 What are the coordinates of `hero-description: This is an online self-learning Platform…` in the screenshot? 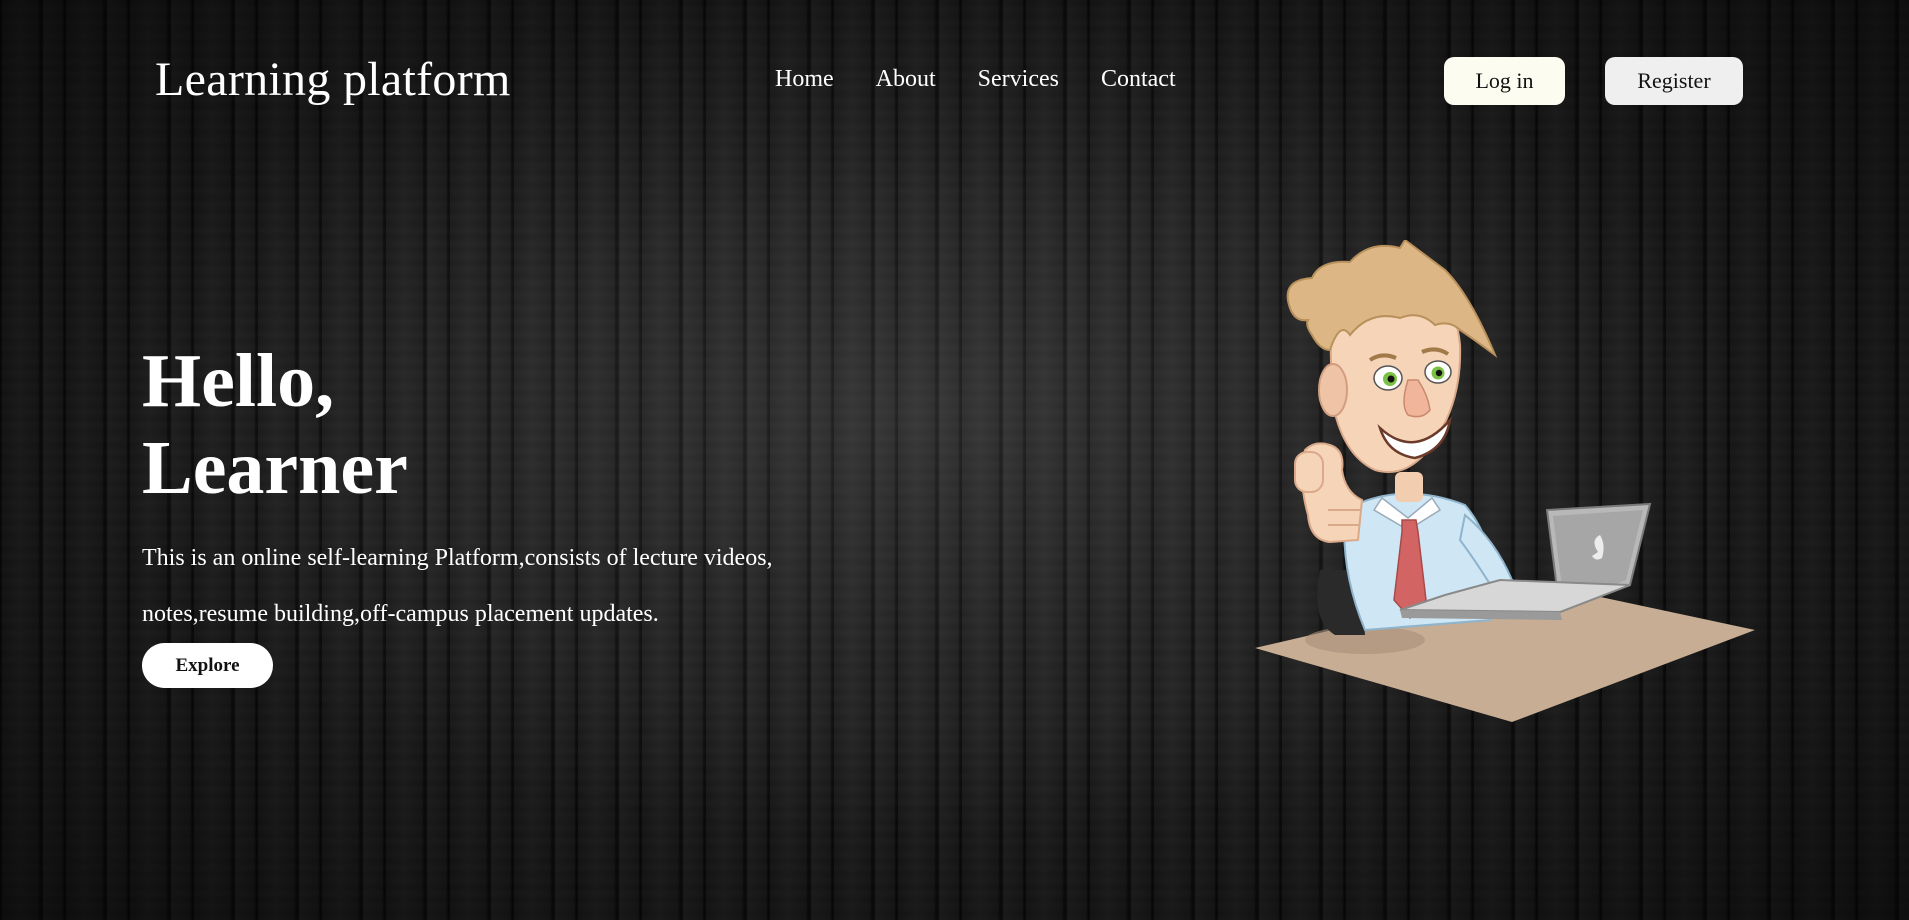 It's located at (457, 586).